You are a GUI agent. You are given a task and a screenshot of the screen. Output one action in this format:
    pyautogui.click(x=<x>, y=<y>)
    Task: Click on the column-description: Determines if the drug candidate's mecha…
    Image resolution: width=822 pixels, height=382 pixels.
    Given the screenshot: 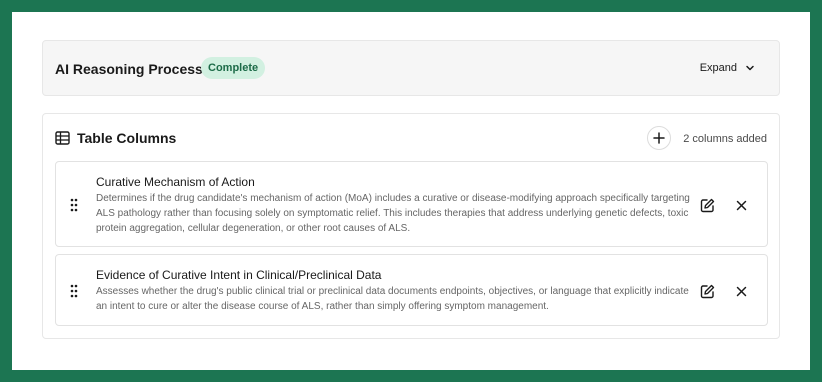 What is the action you would take?
    pyautogui.click(x=393, y=213)
    